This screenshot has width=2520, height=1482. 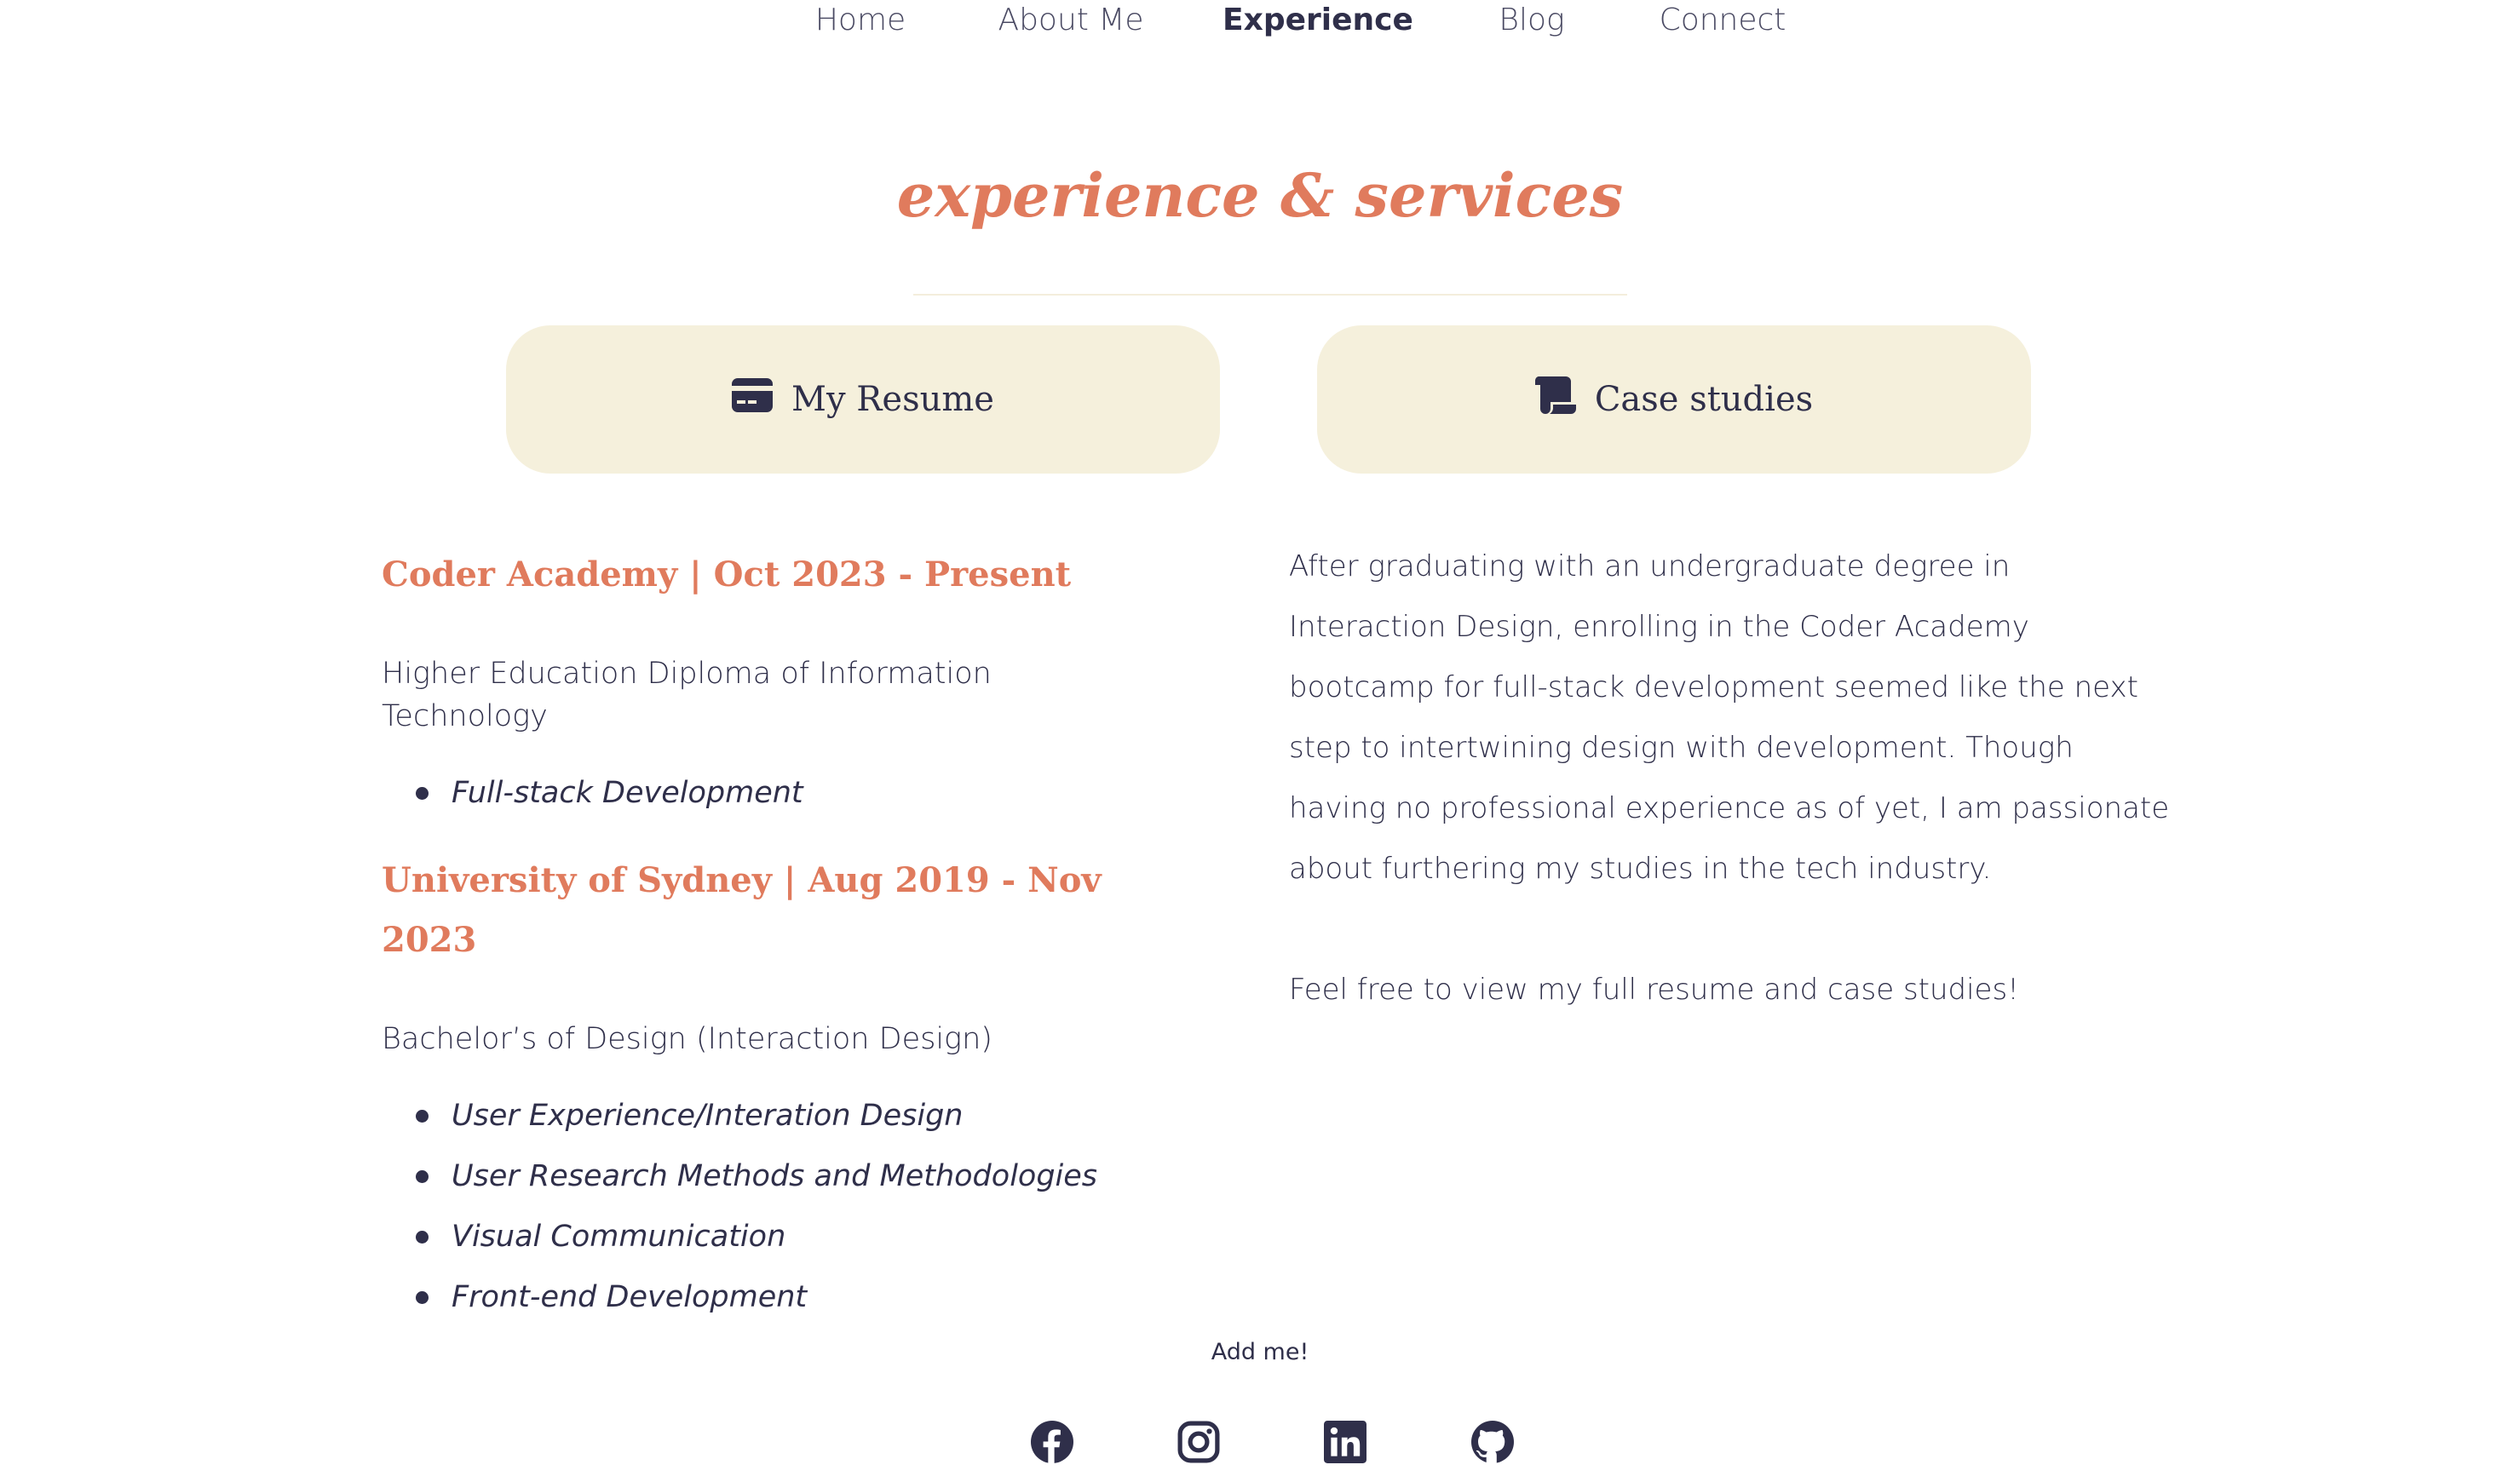 I want to click on nav-home: Home, so click(x=860, y=20).